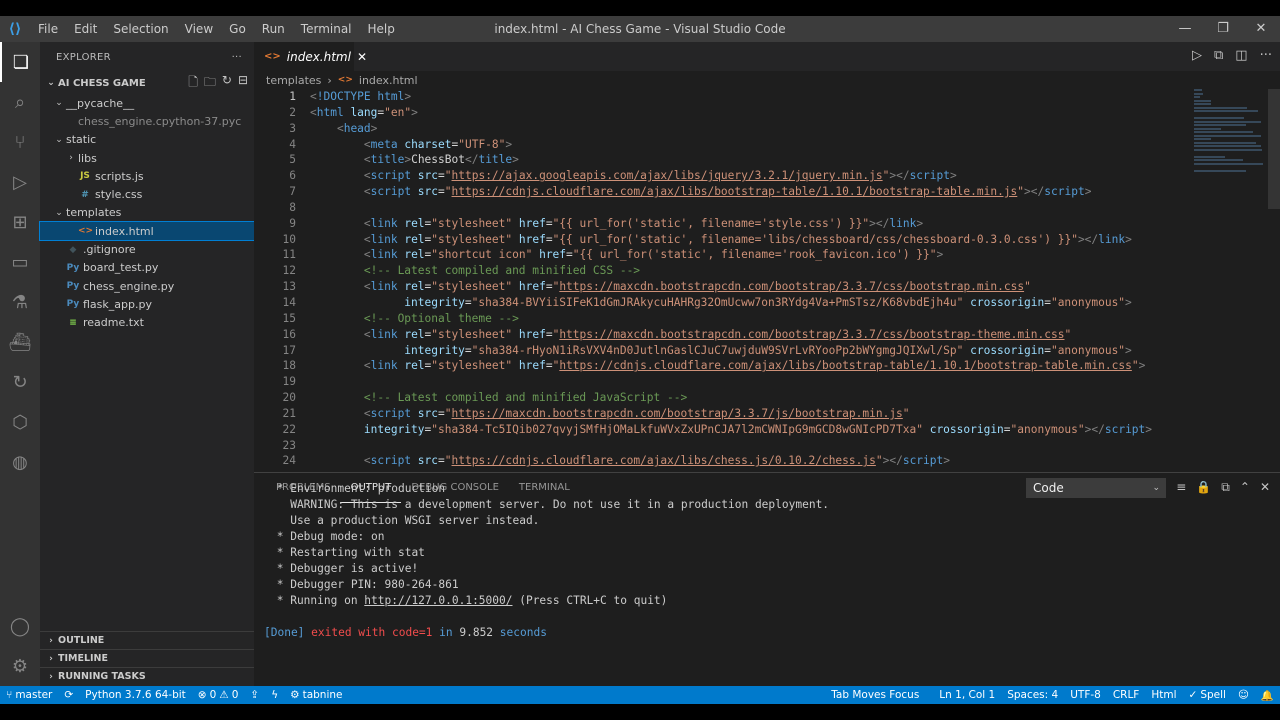  What do you see at coordinates (147, 121) in the screenshot?
I see `tree-item: chess_engine.cpython-37.pyc` at bounding box center [147, 121].